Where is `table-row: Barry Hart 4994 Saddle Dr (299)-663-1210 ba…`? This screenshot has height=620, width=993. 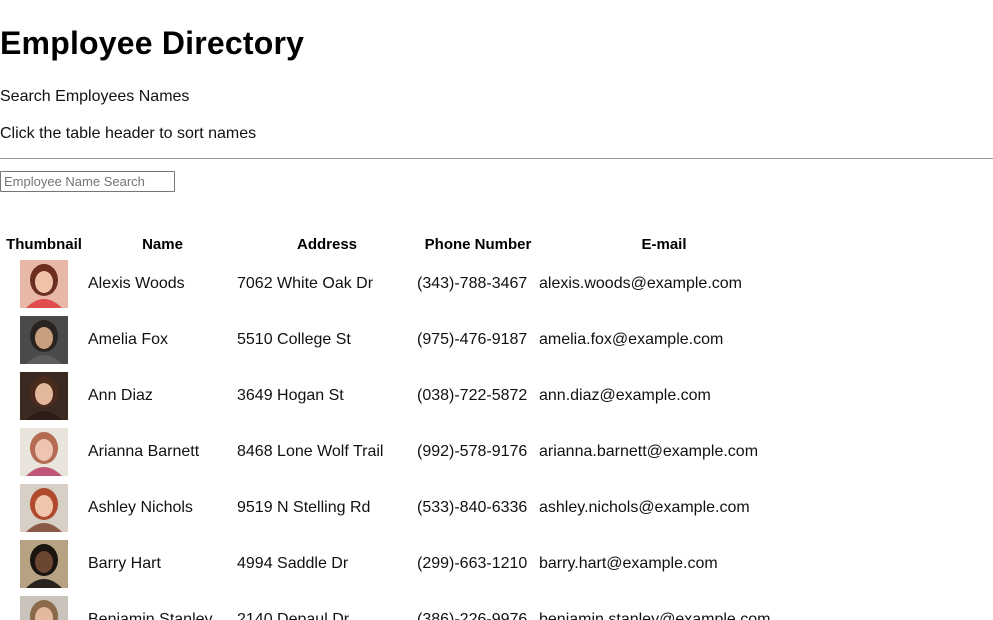
table-row: Barry Hart 4994 Saddle Dr (299)-663-1210 ba… is located at coordinates (394, 564).